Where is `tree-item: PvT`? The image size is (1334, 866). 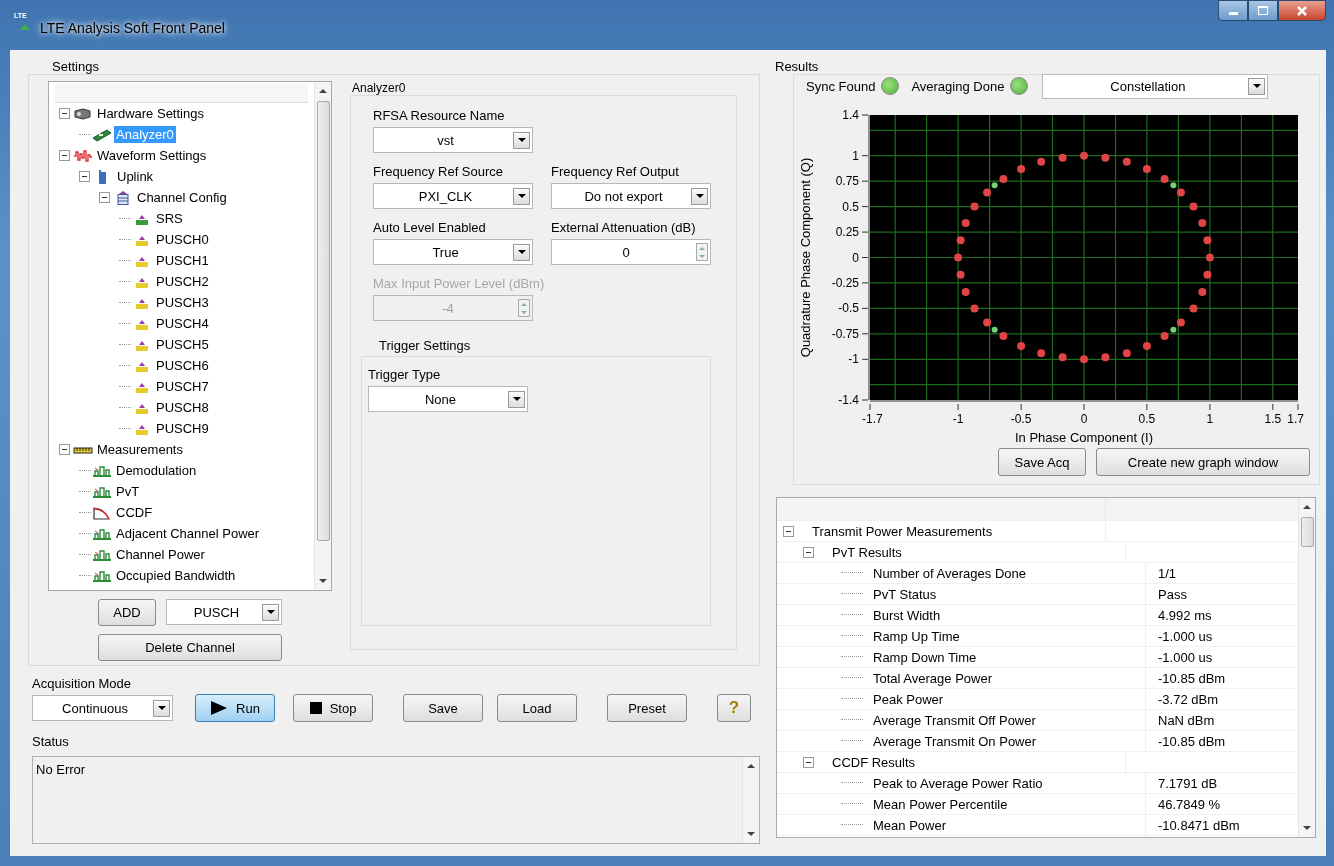 tree-item: PvT is located at coordinates (128, 491).